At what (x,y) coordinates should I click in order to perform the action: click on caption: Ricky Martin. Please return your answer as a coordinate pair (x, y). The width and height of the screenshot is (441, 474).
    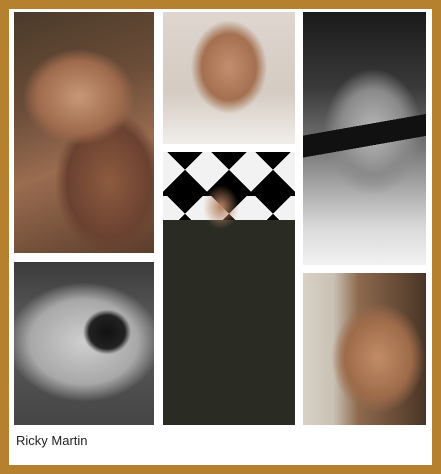
    Looking at the image, I should click on (52, 440).